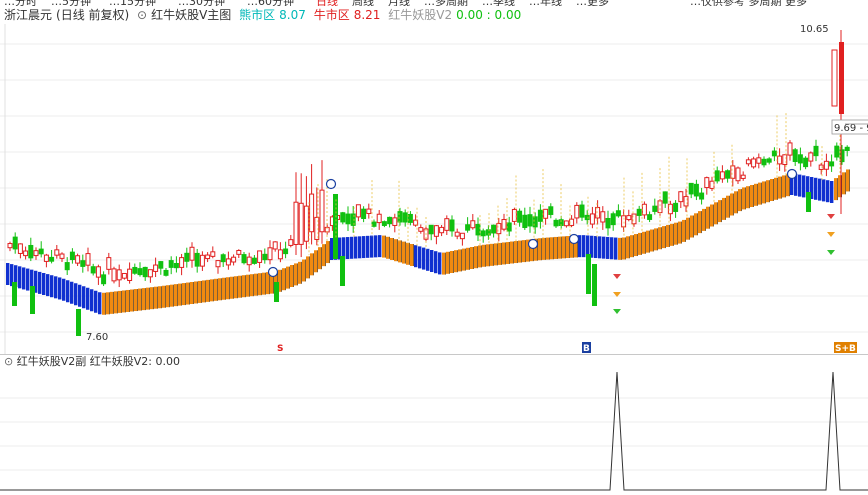 This screenshot has width=868, height=495. What do you see at coordinates (142, 15) in the screenshot?
I see `indicator-settings-icon: ⊙` at bounding box center [142, 15].